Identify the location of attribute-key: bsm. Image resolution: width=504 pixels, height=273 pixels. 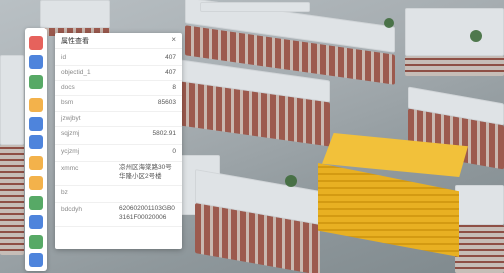
(67, 102).